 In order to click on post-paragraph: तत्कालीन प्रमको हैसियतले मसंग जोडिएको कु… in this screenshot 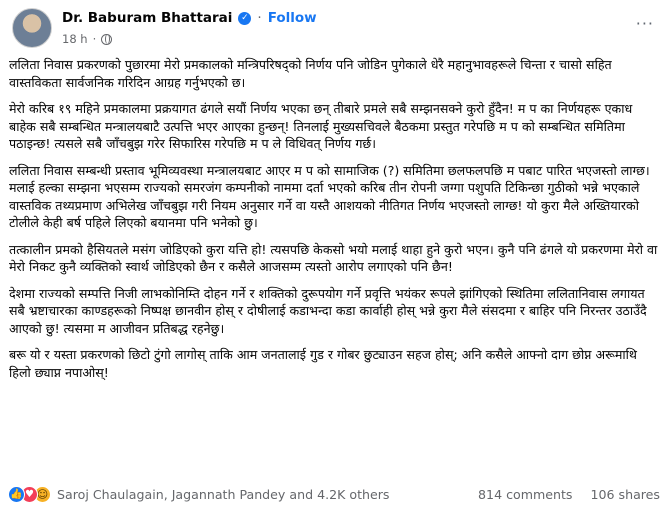, I will do `click(333, 258)`.